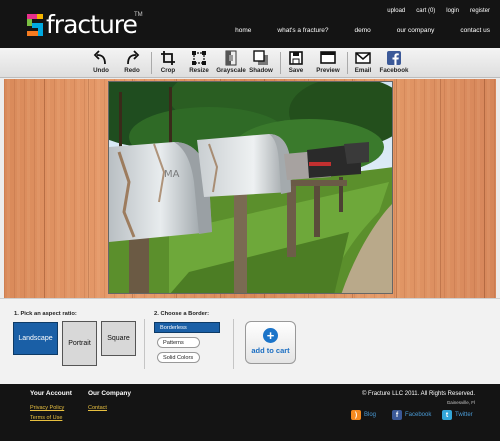 Image resolution: width=500 pixels, height=441 pixels. I want to click on resize-label: Resize, so click(199, 70).